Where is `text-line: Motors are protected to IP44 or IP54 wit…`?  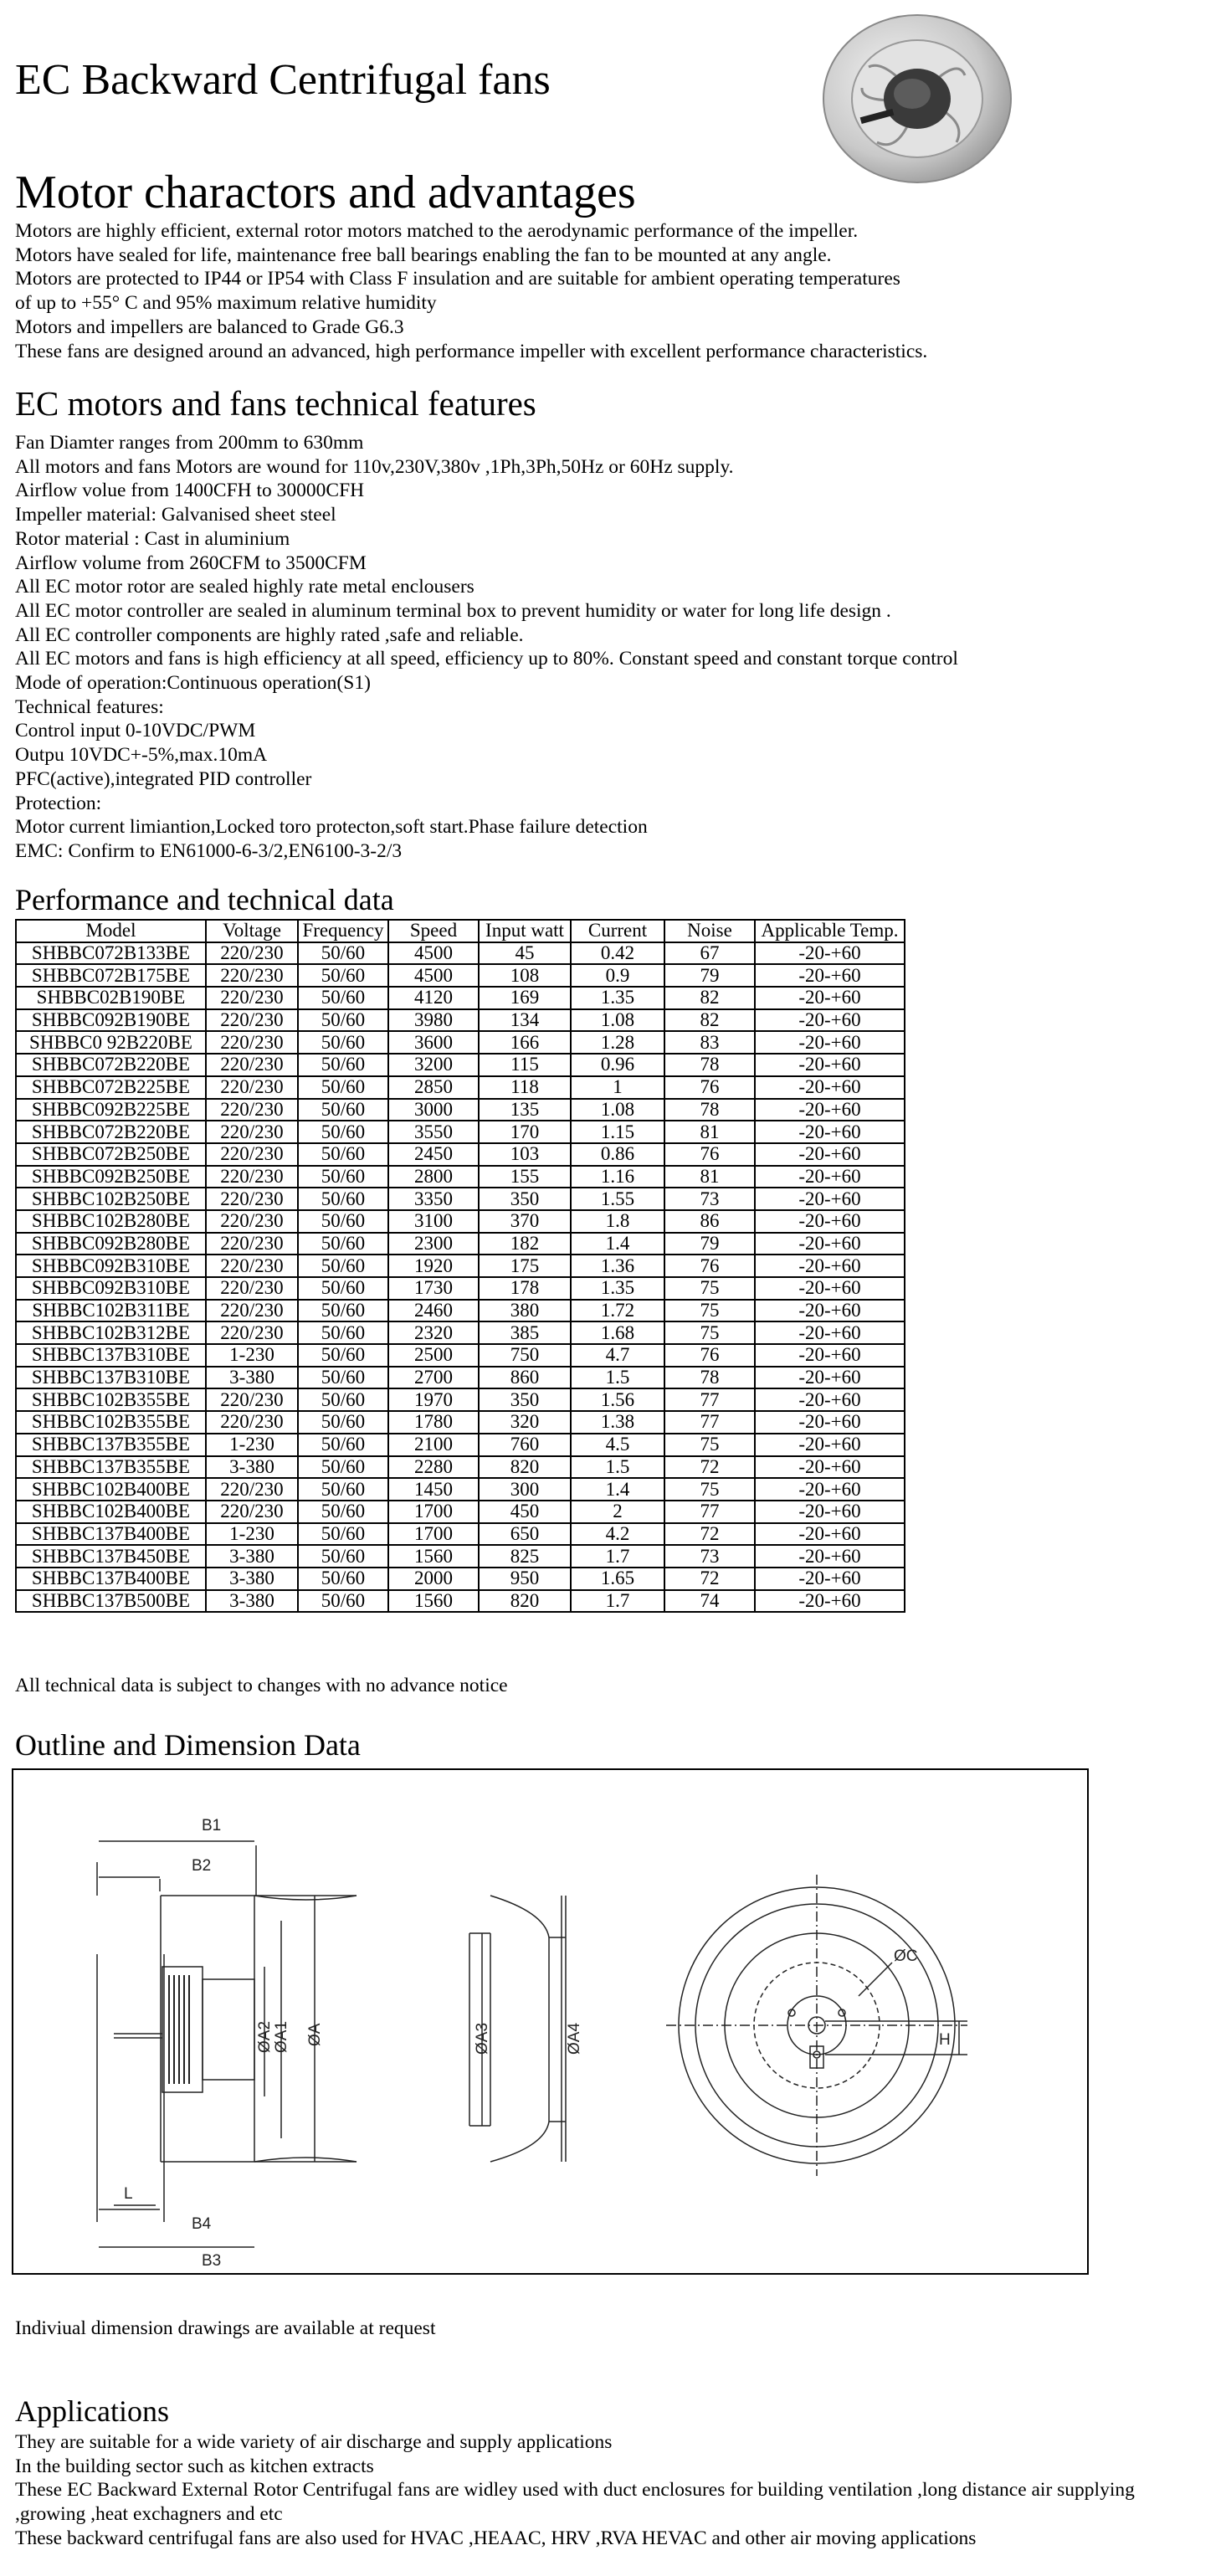
text-line: Motors are protected to IP44 or IP54 wit… is located at coordinates (457, 279).